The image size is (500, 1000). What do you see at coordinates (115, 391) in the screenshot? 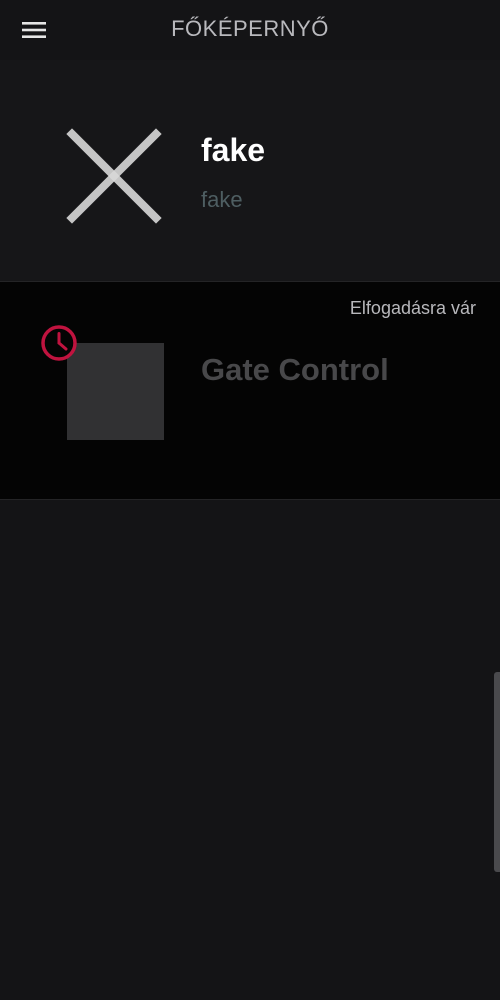
I see `device-thumbnail` at bounding box center [115, 391].